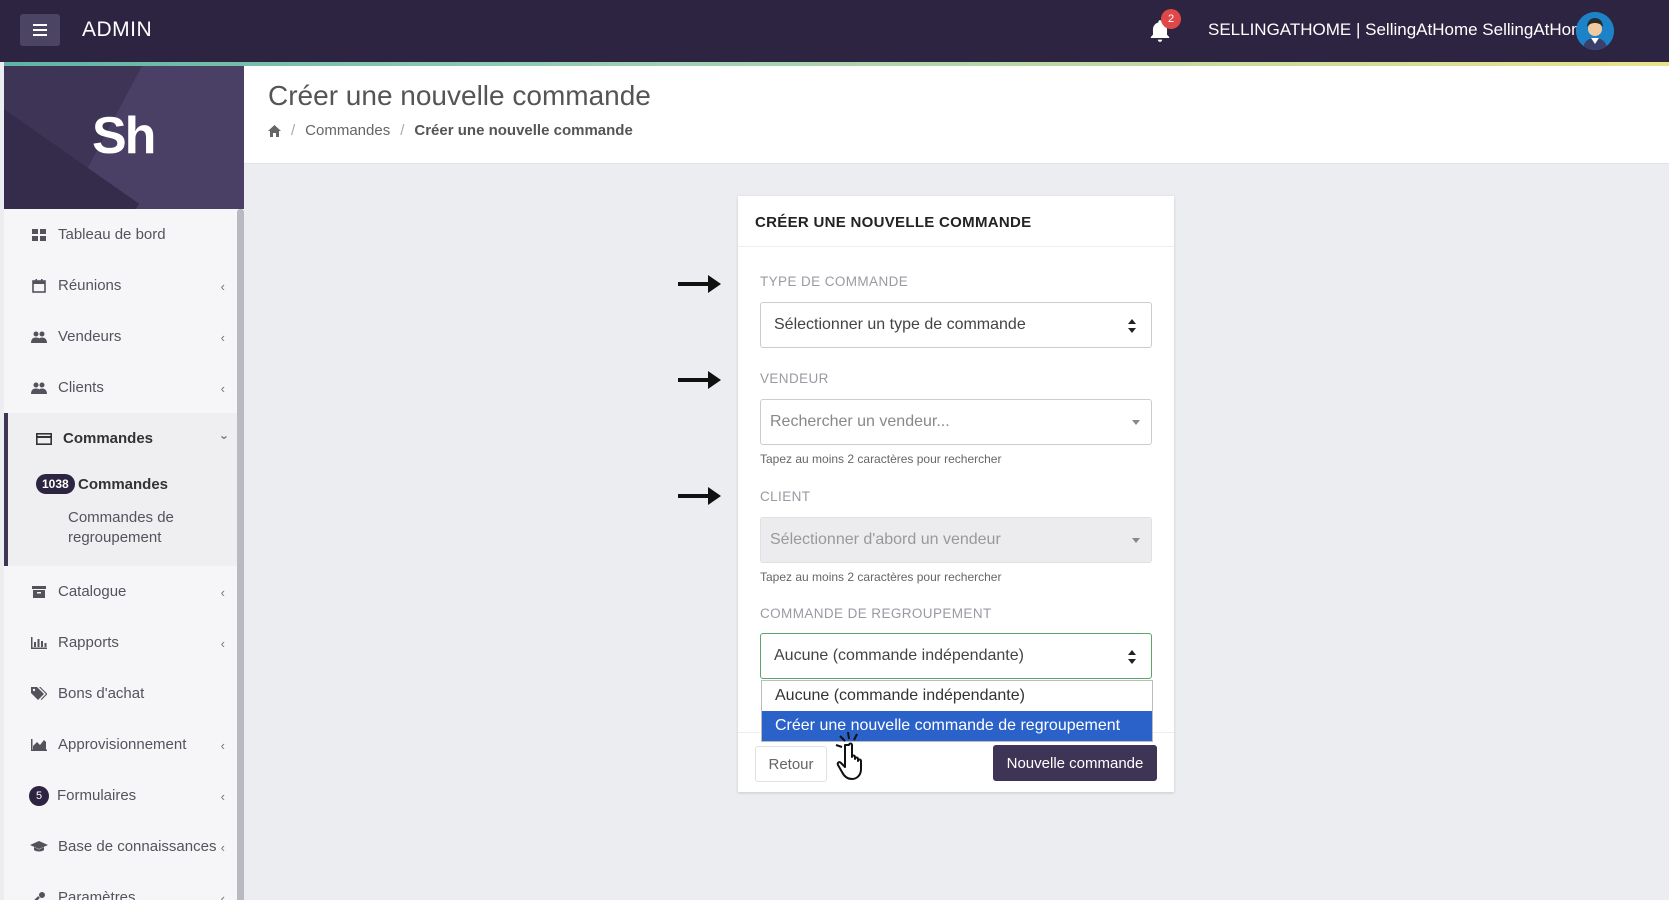 The width and height of the screenshot is (1669, 900). I want to click on wrench-icon, so click(39, 895).